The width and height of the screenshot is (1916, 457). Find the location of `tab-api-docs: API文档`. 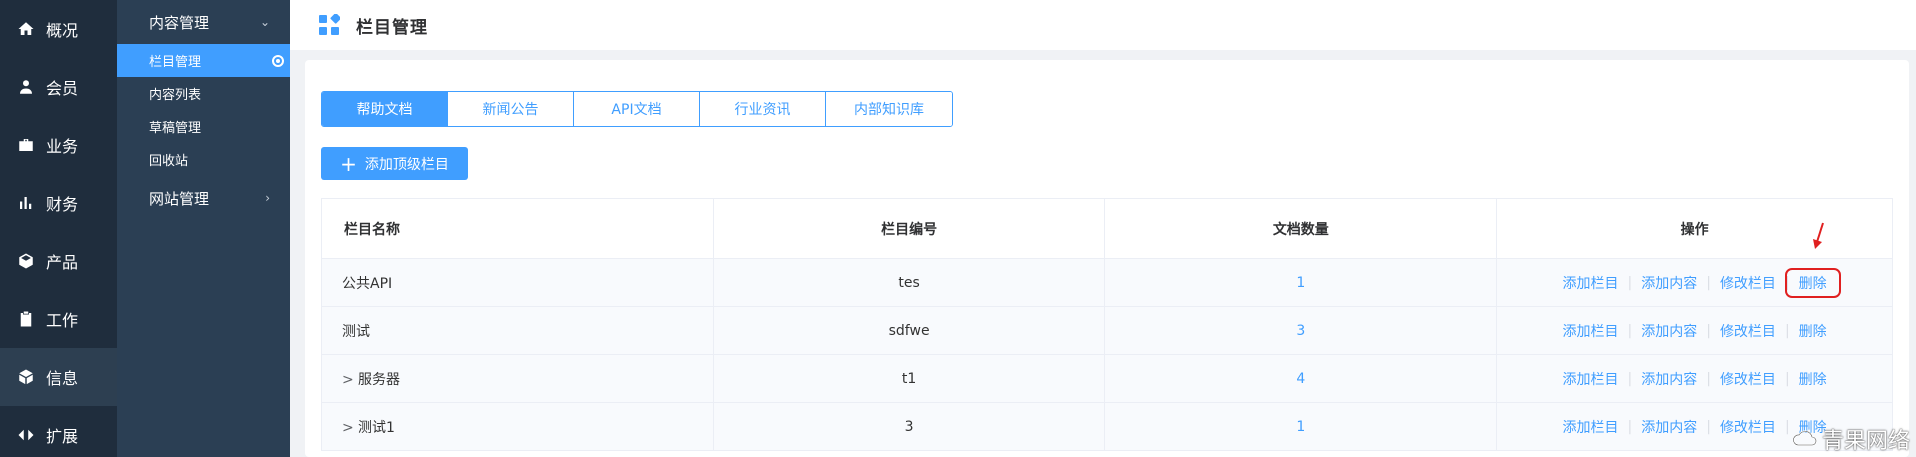

tab-api-docs: API文档 is located at coordinates (637, 109).